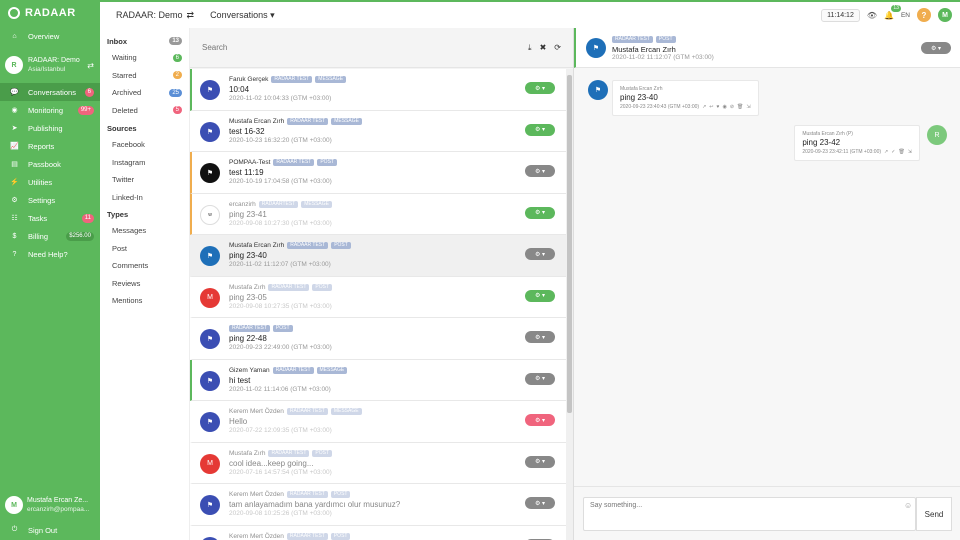 The height and width of the screenshot is (540, 960). What do you see at coordinates (924, 15) in the screenshot?
I see `help-button: ?` at bounding box center [924, 15].